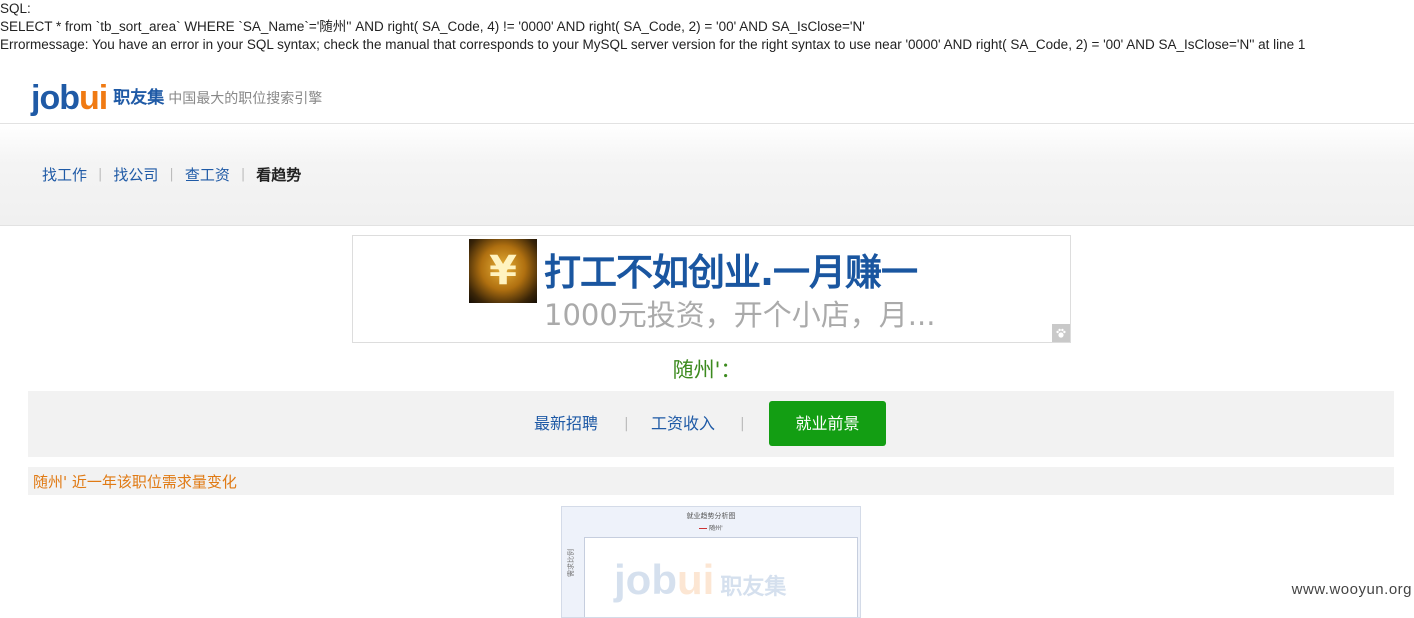 The height and width of the screenshot is (618, 1414). Describe the element at coordinates (716, 528) in the screenshot. I see `legend-label: 随州'` at that location.